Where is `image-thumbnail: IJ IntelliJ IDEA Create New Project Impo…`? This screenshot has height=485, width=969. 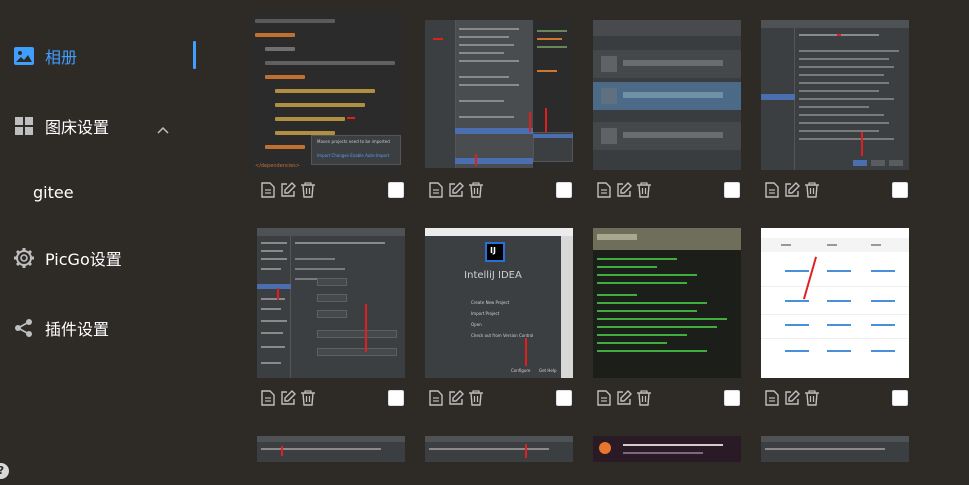
image-thumbnail: IJ IntelliJ IDEA Create New Project Impo… is located at coordinates (499, 303).